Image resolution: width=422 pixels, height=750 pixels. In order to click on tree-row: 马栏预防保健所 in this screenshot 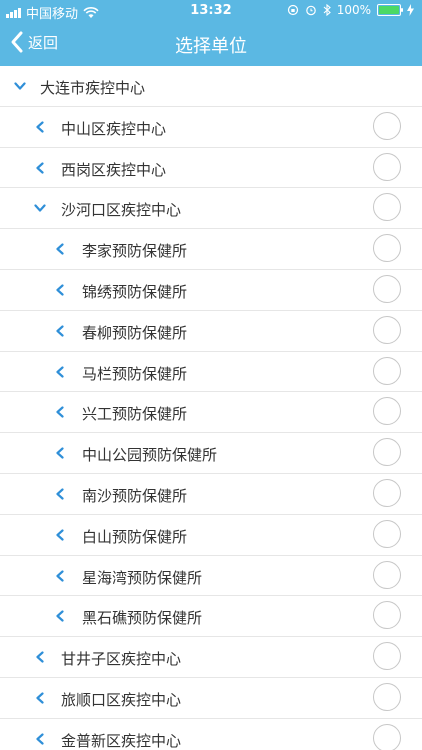, I will do `click(211, 372)`.